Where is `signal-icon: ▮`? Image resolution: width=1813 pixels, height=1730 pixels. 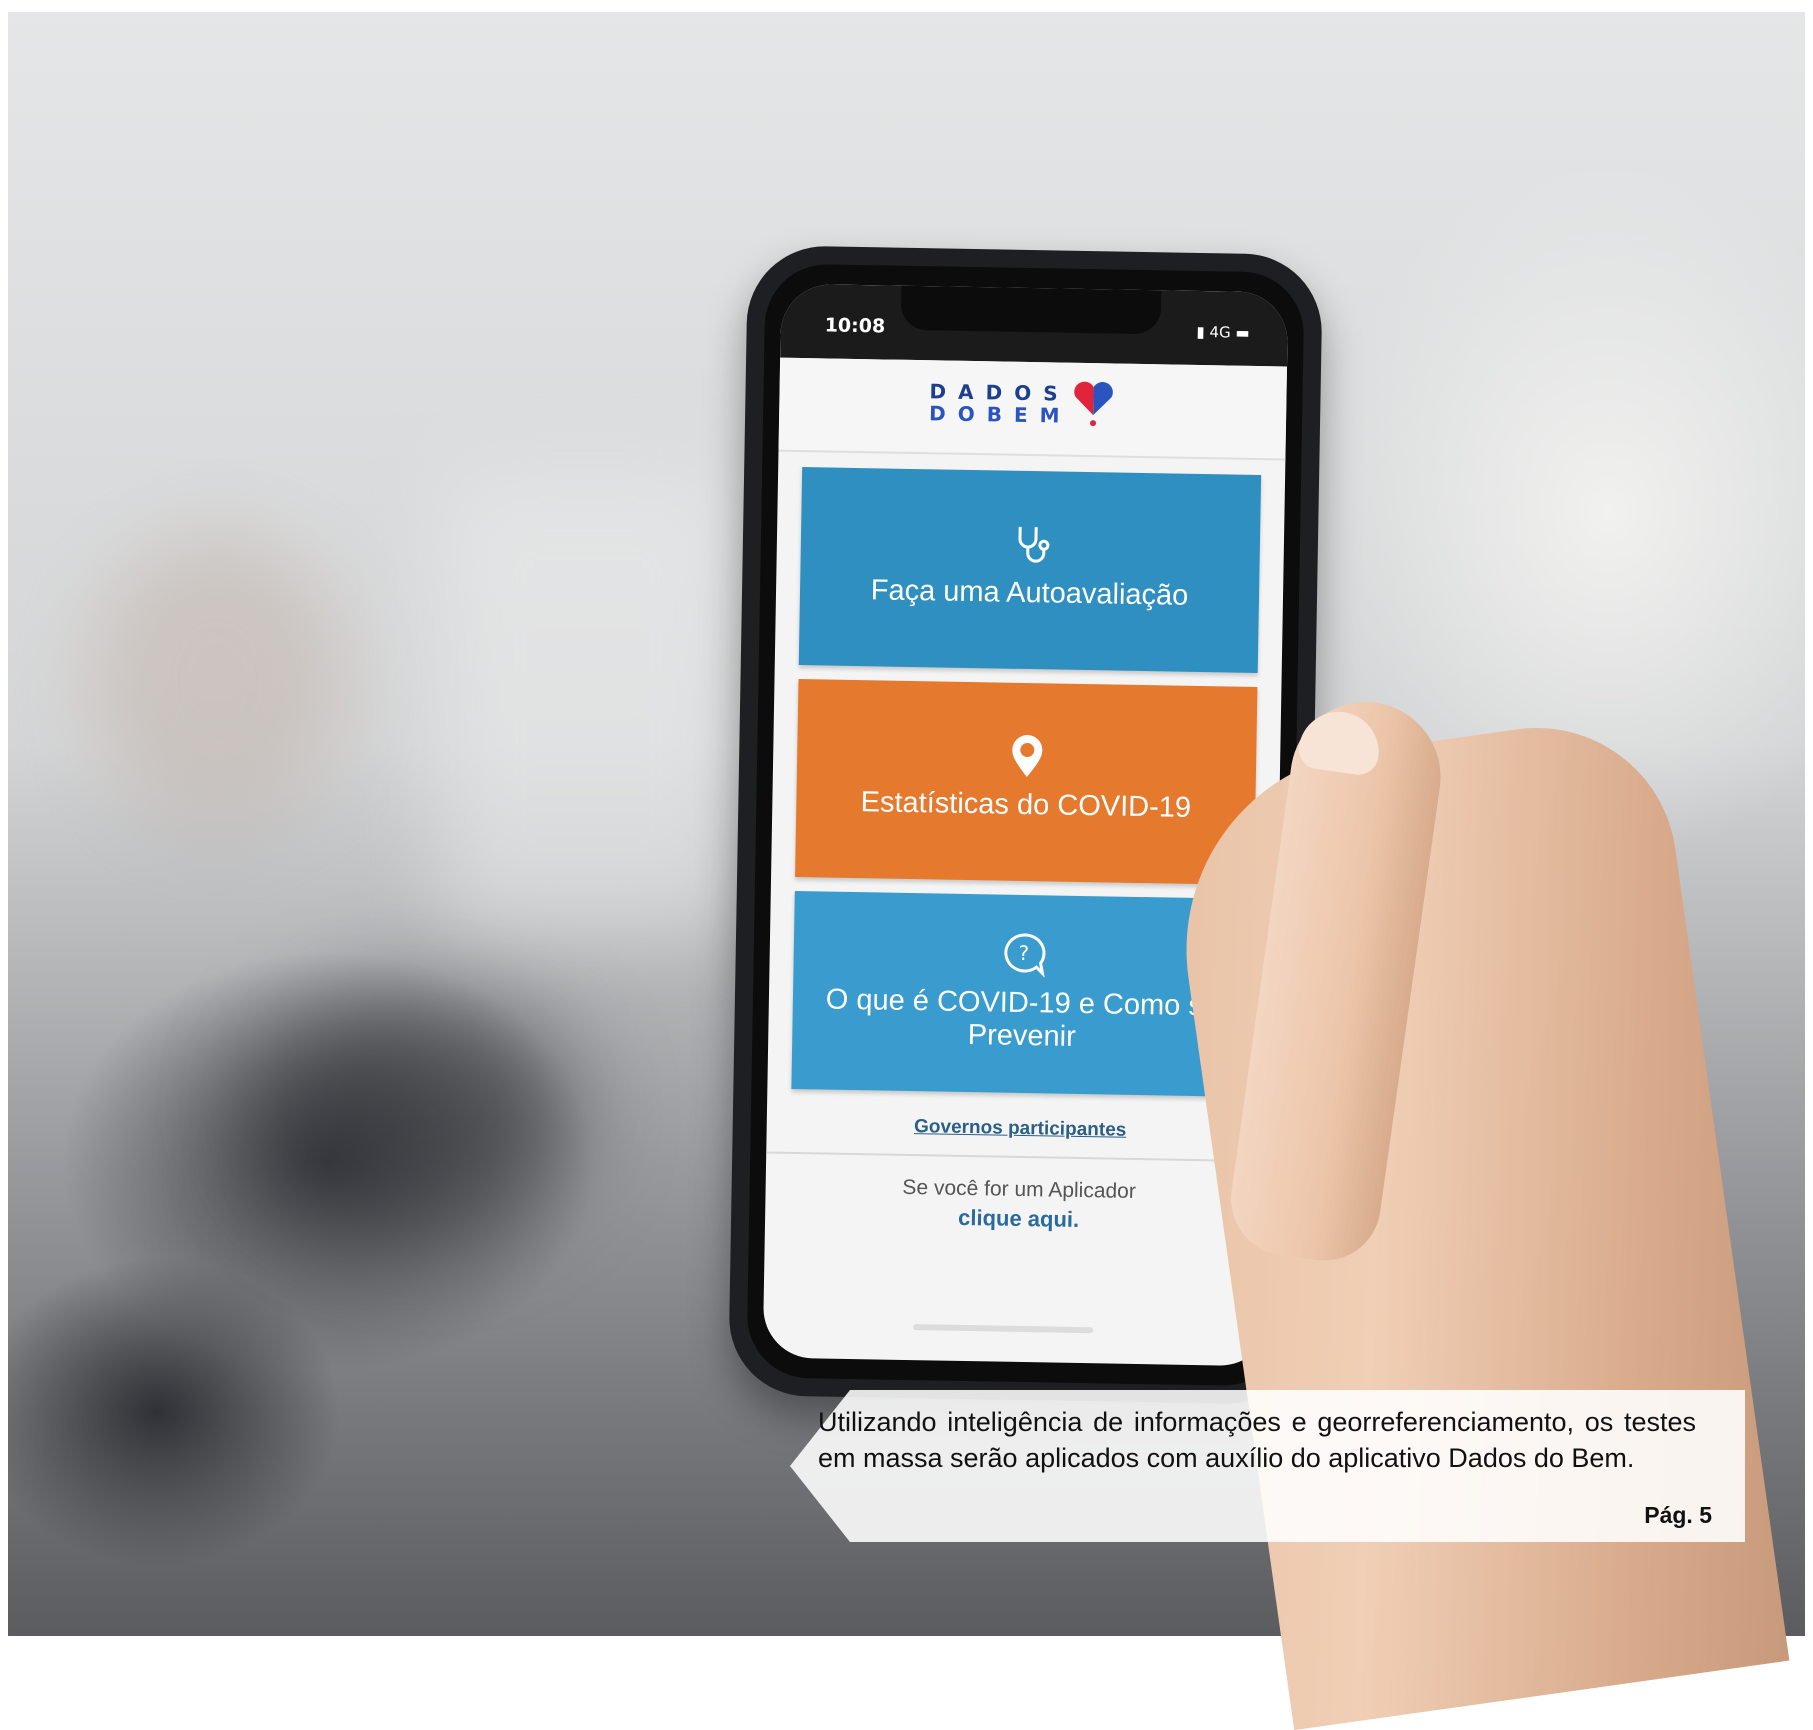
signal-icon: ▮ is located at coordinates (1200, 332).